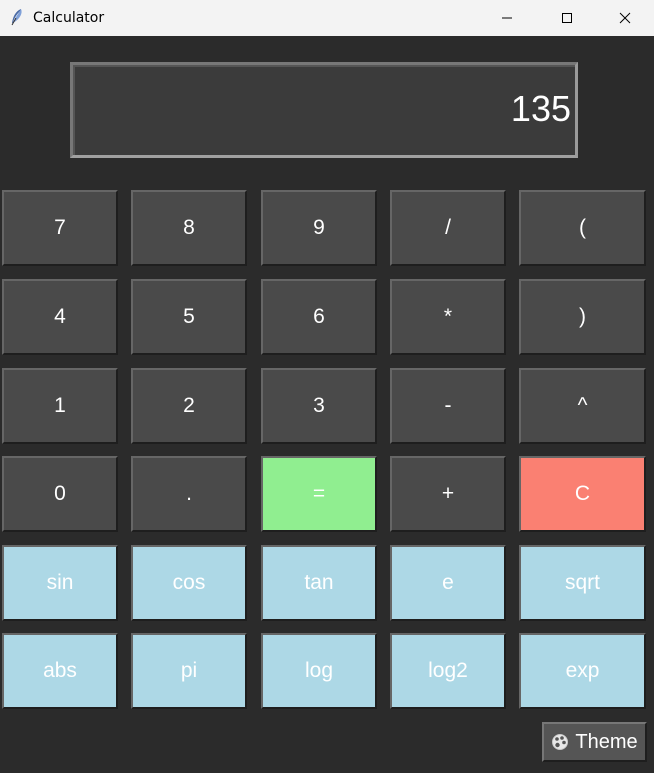  What do you see at coordinates (327, 18) in the screenshot?
I see `title-bar: Calculator` at bounding box center [327, 18].